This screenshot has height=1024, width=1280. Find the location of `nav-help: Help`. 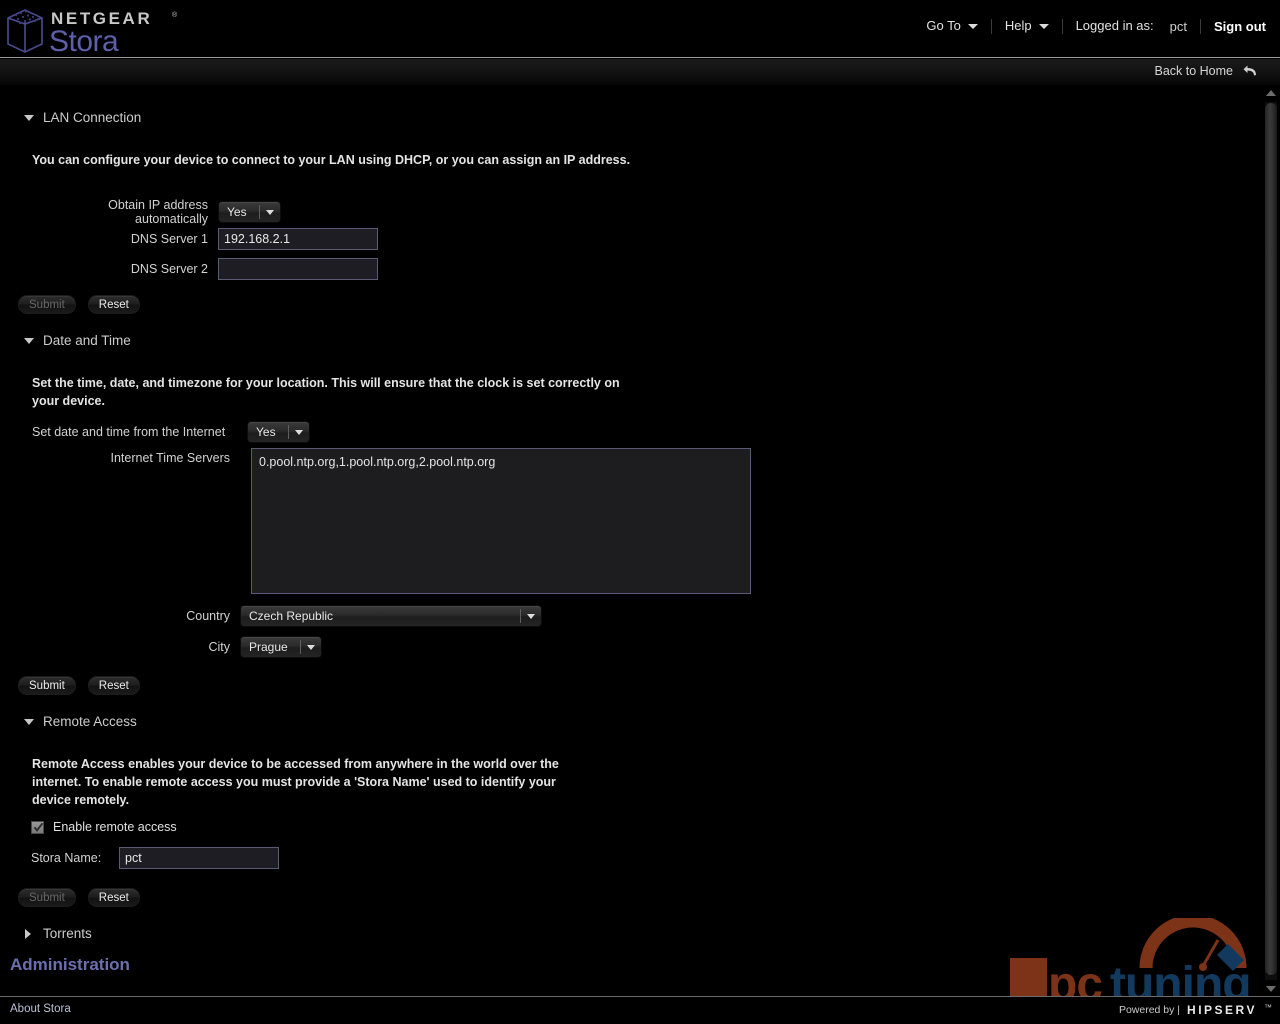

nav-help: Help is located at coordinates (1027, 26).